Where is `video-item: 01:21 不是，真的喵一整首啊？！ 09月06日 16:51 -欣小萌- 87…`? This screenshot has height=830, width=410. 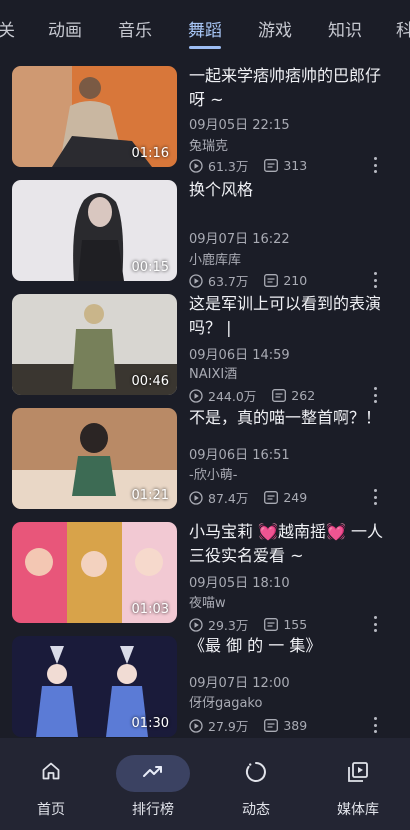
video-item: 01:21 不是，真的喵一整首啊？！ 09月06日 16:51 -欣小萌- 87… is located at coordinates (205, 455).